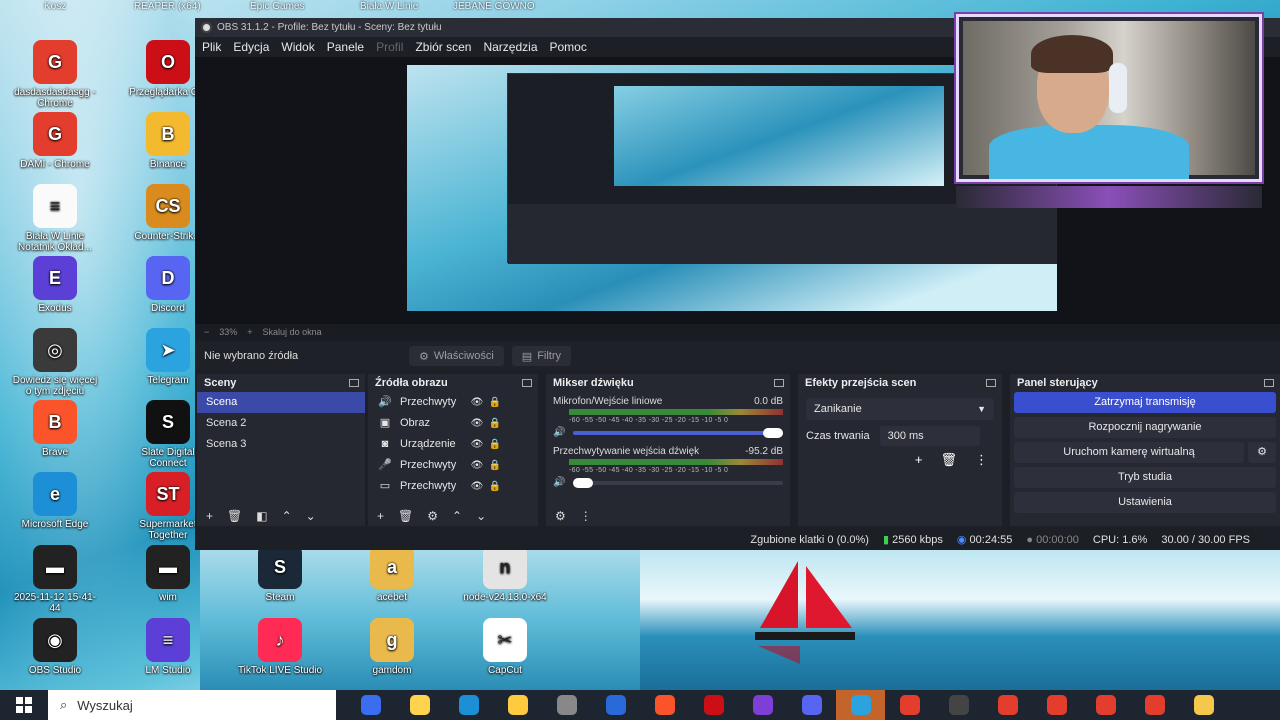  What do you see at coordinates (280, 574) in the screenshot?
I see `desktop-icon: S Steam` at bounding box center [280, 574].